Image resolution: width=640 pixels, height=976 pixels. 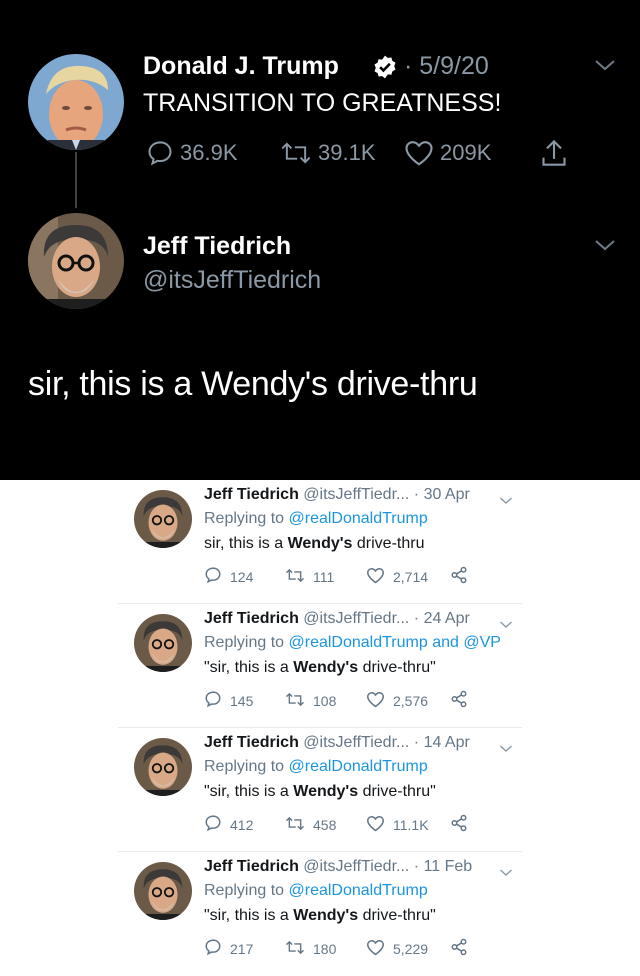 I want to click on reply-count: 124, so click(x=242, y=576).